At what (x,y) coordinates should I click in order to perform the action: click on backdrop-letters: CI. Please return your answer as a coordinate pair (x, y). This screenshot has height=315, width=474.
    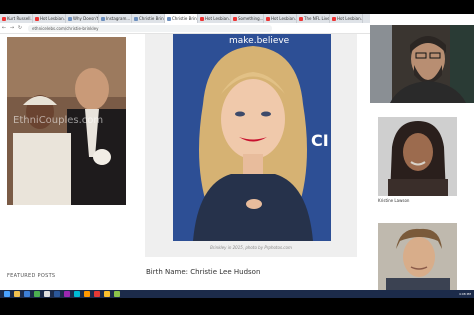
    Looking at the image, I should click on (320, 140).